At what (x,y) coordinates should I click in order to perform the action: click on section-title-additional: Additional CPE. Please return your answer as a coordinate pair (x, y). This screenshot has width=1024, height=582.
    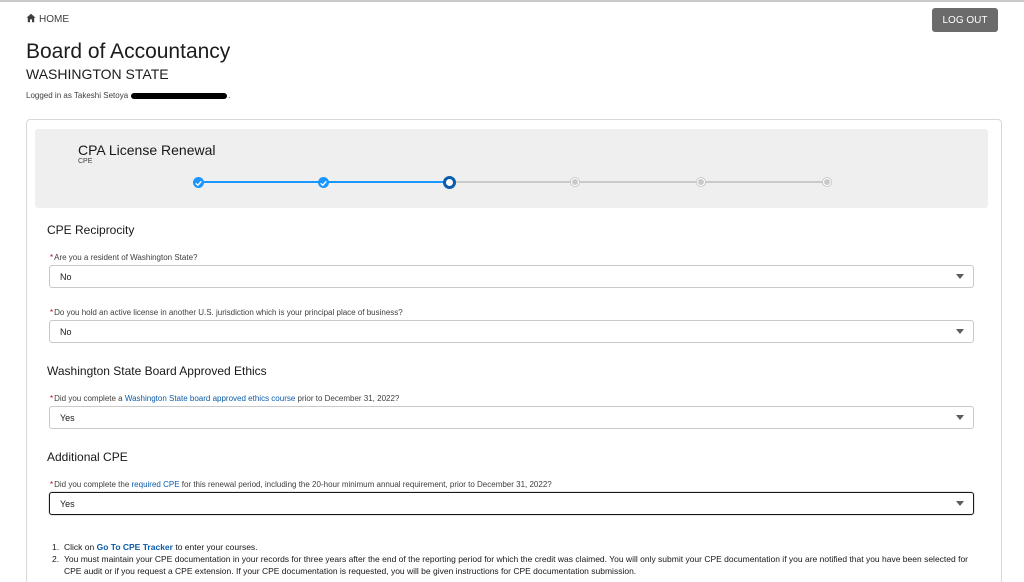
    Looking at the image, I should click on (87, 457).